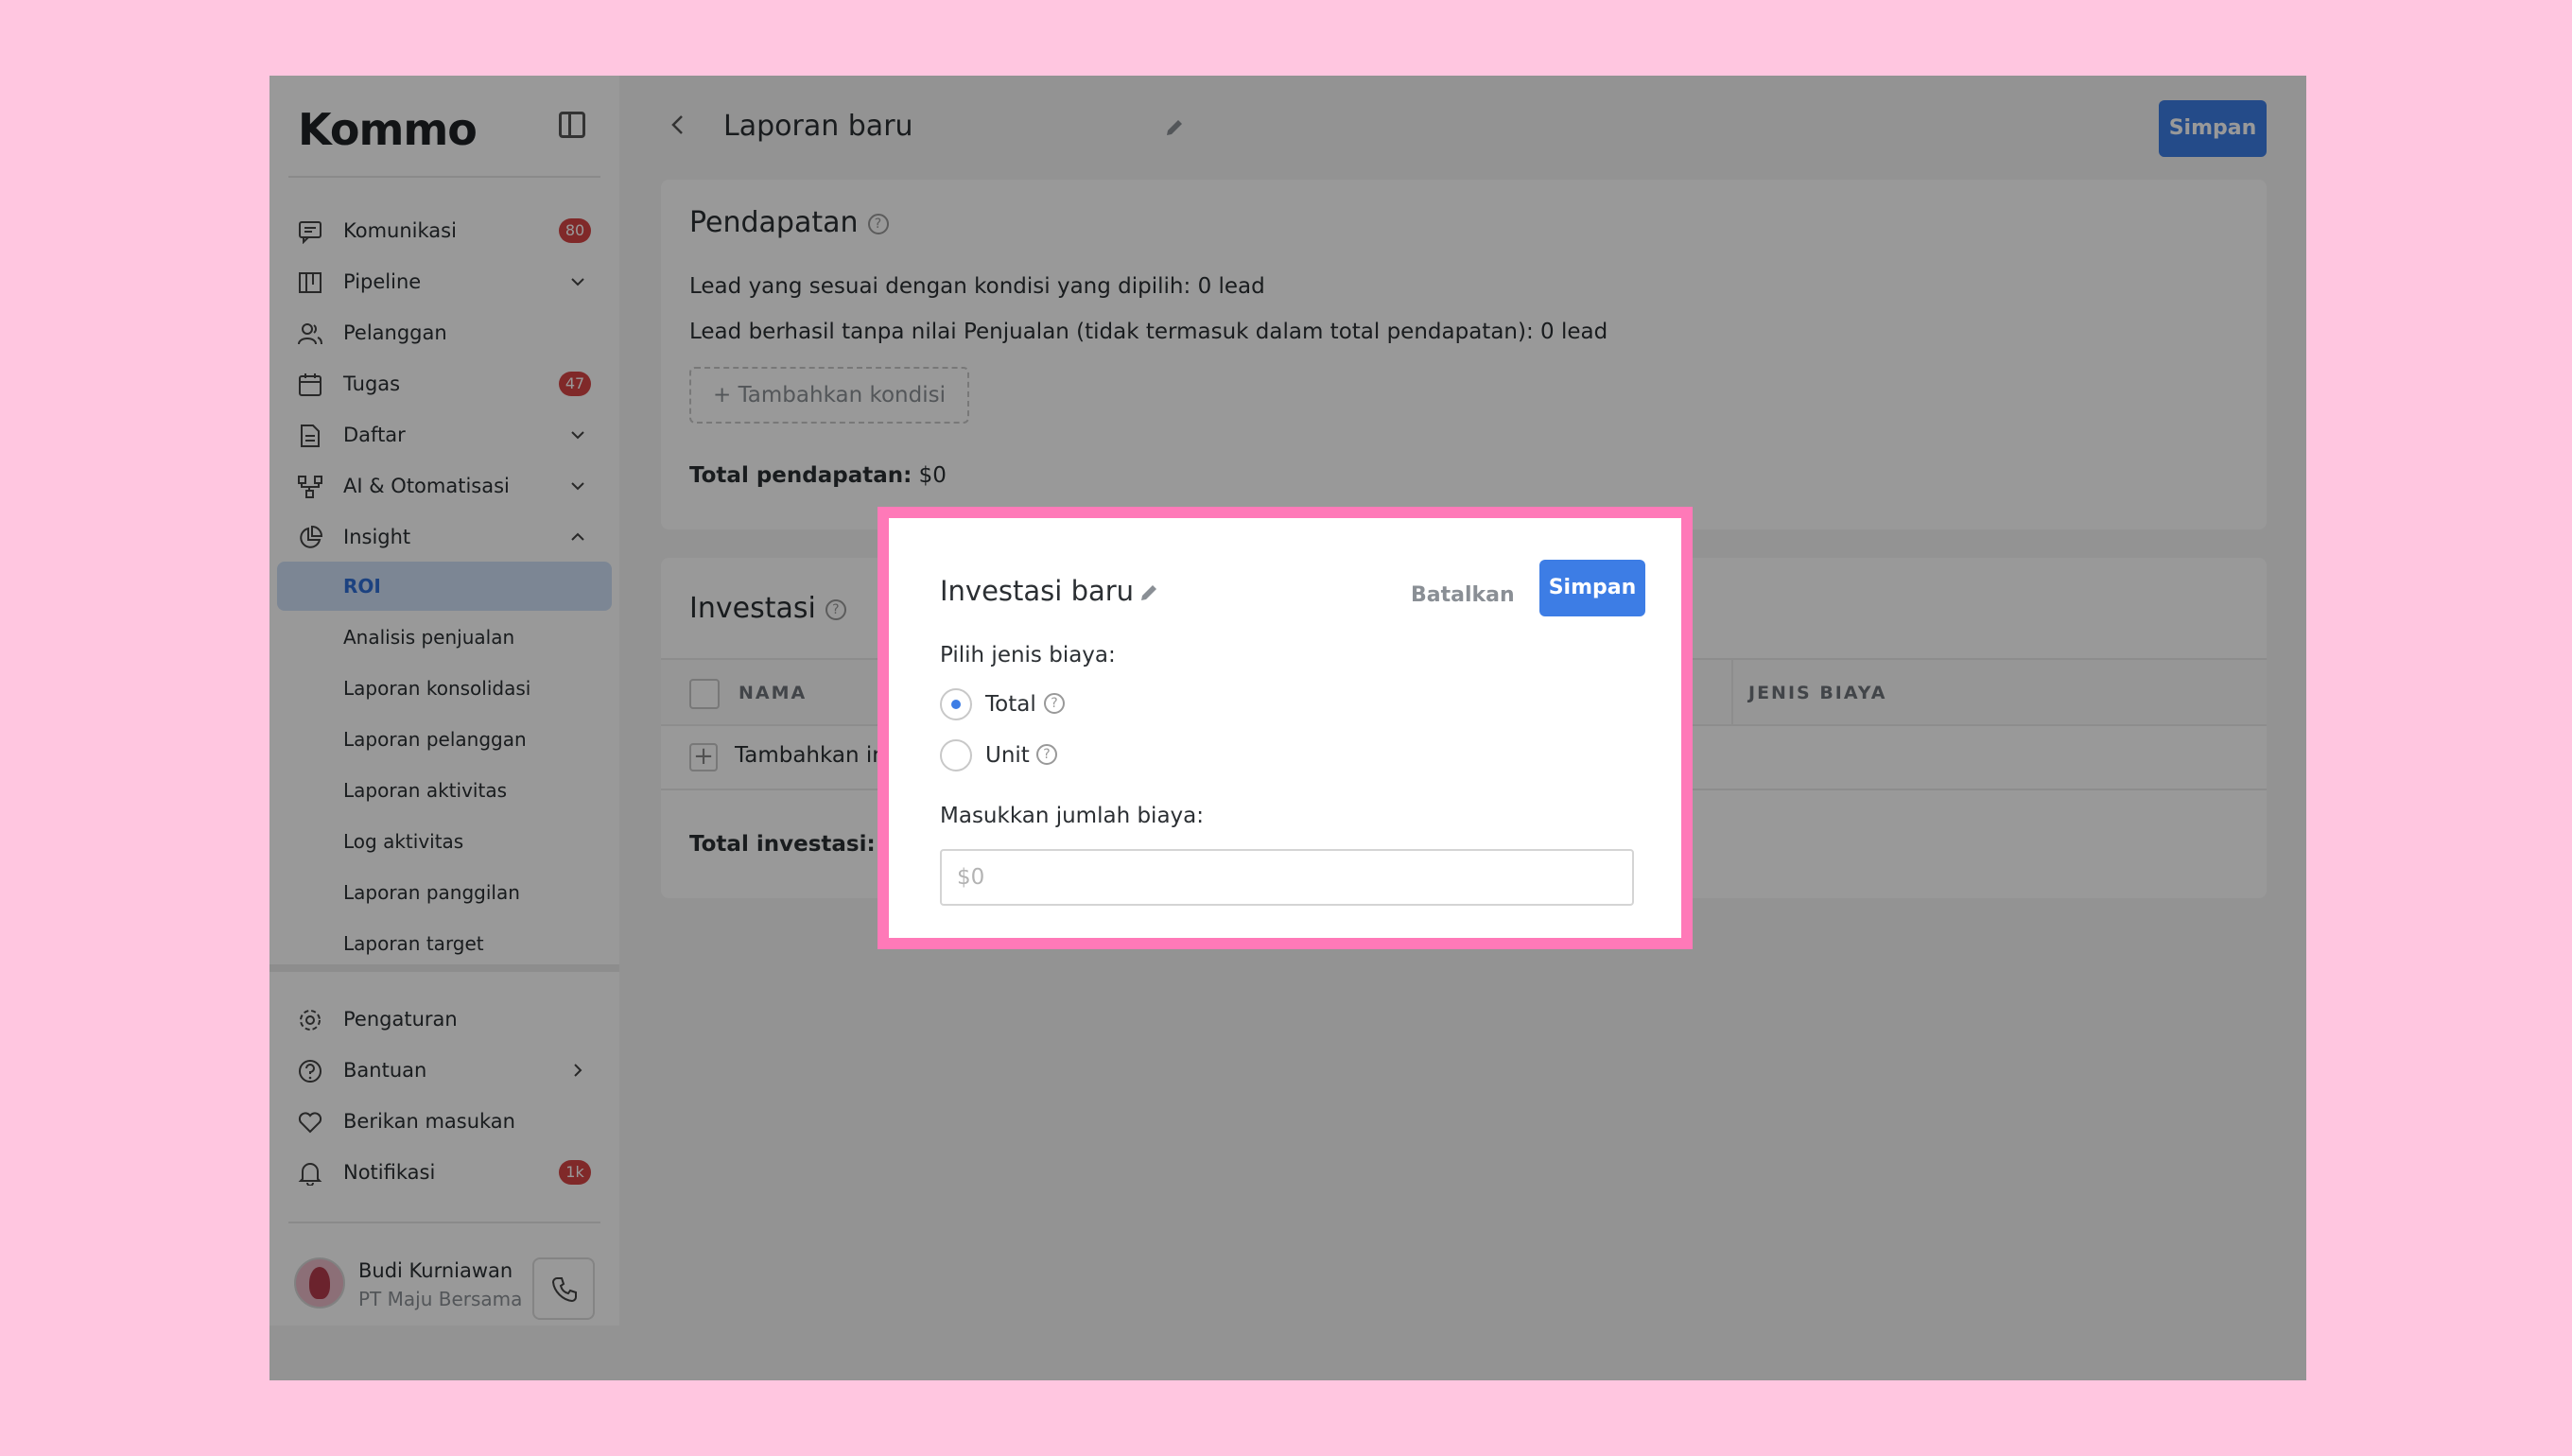 Image resolution: width=2572 pixels, height=1456 pixels. I want to click on modal-title: Investasi baru, so click(1037, 591).